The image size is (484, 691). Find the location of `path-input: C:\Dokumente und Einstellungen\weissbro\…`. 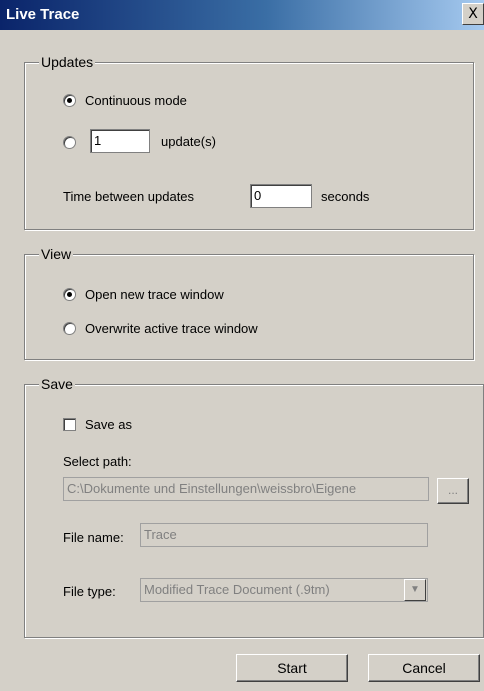

path-input: C:\Dokumente und Einstellungen\weissbro\… is located at coordinates (246, 489).